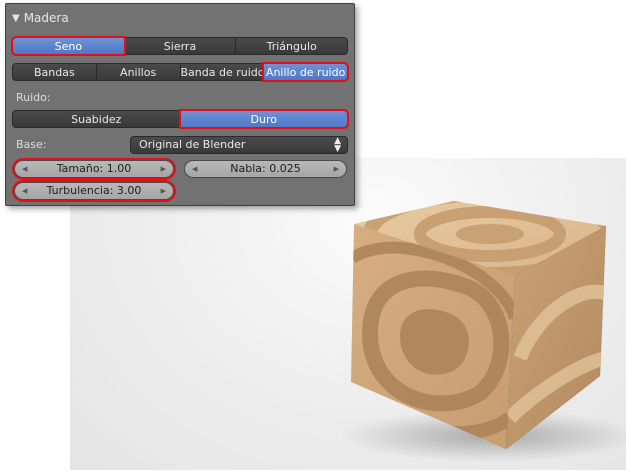 Image resolution: width=629 pixels, height=473 pixels. I want to click on size-field-value: Tamaño: 1.00, so click(94, 168).